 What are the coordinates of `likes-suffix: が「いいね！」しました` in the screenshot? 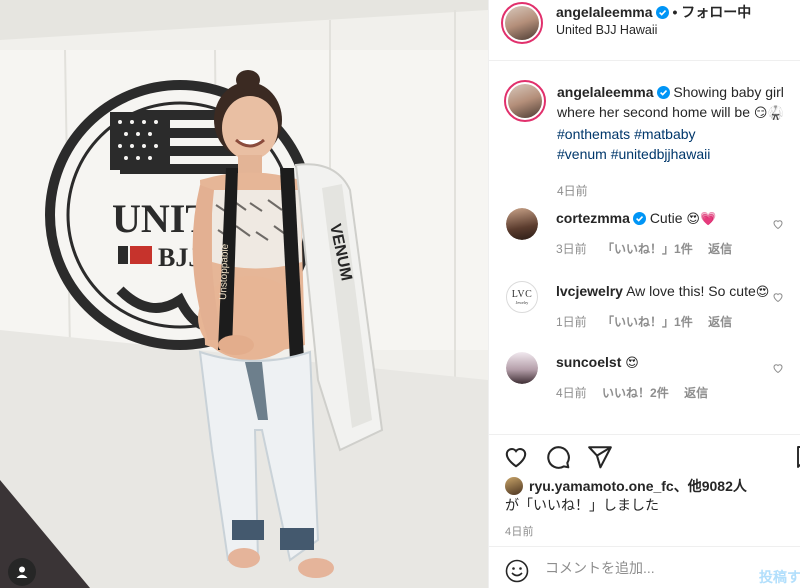 It's located at (582, 505).